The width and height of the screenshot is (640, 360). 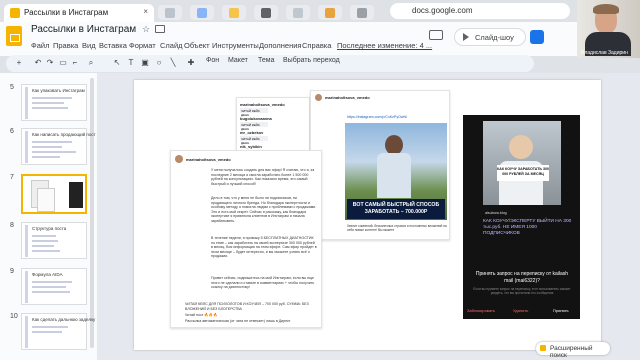 I want to click on theme-button: Тема, so click(x=266, y=60).